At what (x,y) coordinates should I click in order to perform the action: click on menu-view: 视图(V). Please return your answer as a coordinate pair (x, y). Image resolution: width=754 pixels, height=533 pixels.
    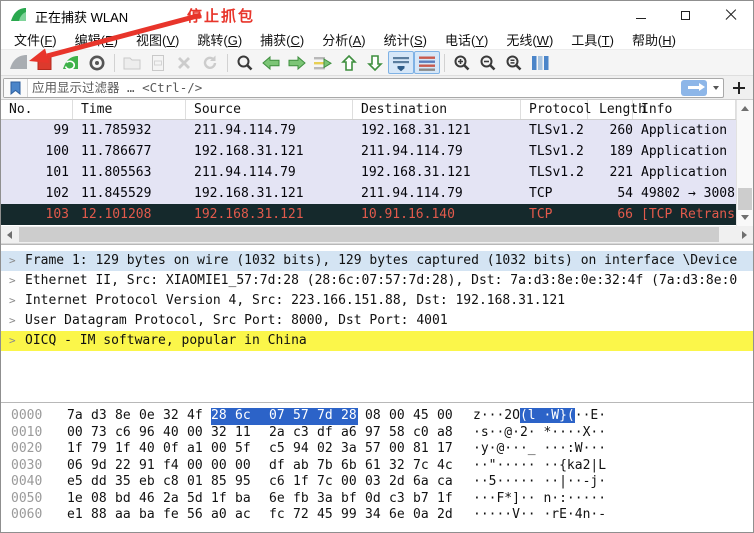
    Looking at the image, I should click on (157, 39).